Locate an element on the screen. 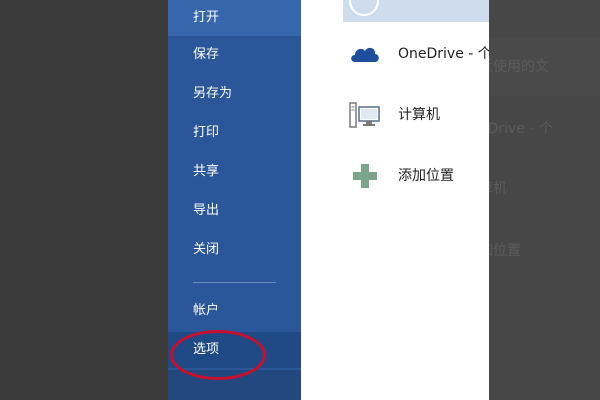  sidebar-item-open: 打开 is located at coordinates (234, 18).